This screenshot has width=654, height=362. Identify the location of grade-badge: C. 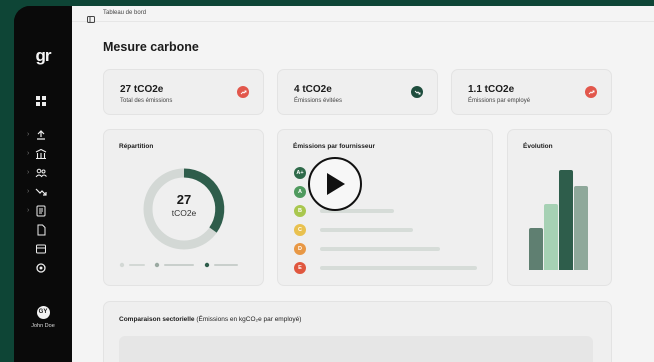
(300, 230).